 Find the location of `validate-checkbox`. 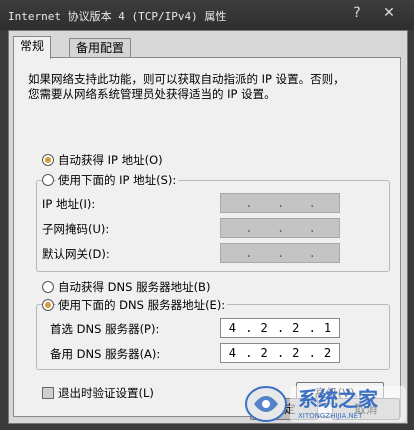

validate-checkbox is located at coordinates (48, 393).